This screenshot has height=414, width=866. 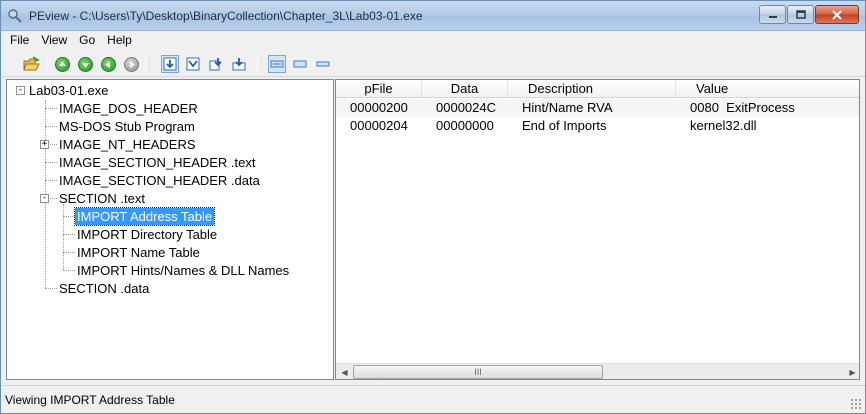 What do you see at coordinates (85, 64) in the screenshot?
I see `arrow-down-icon` at bounding box center [85, 64].